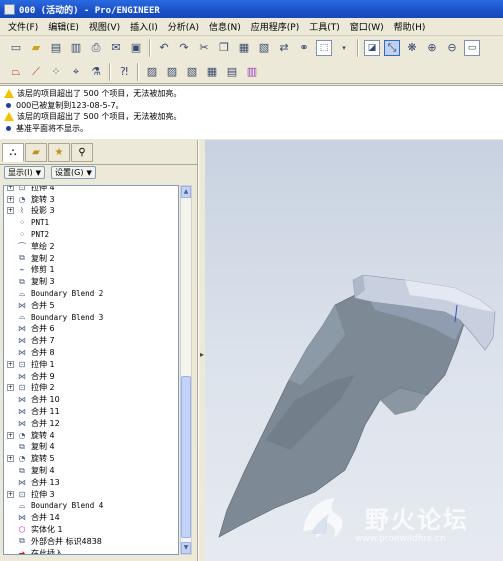  What do you see at coordinates (225, 26) in the screenshot?
I see `menu-info: 信息(N)` at bounding box center [225, 26].